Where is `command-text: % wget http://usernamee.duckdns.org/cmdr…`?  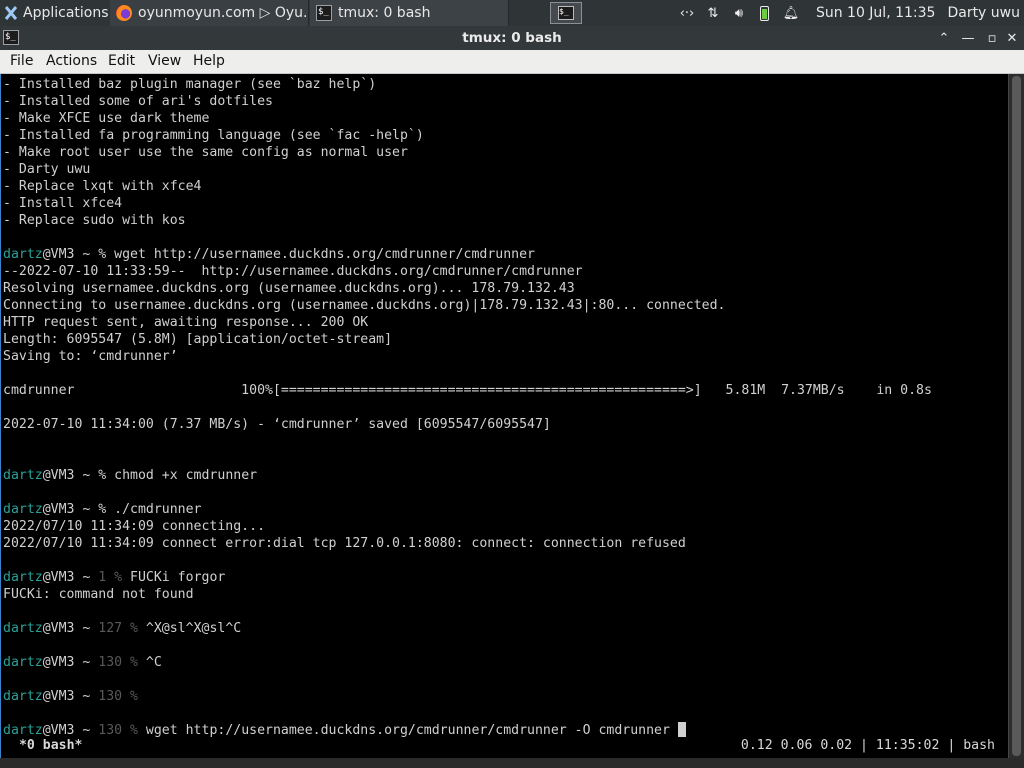 command-text: % wget http://usernamee.duckdns.org/cmdr… is located at coordinates (316, 254).